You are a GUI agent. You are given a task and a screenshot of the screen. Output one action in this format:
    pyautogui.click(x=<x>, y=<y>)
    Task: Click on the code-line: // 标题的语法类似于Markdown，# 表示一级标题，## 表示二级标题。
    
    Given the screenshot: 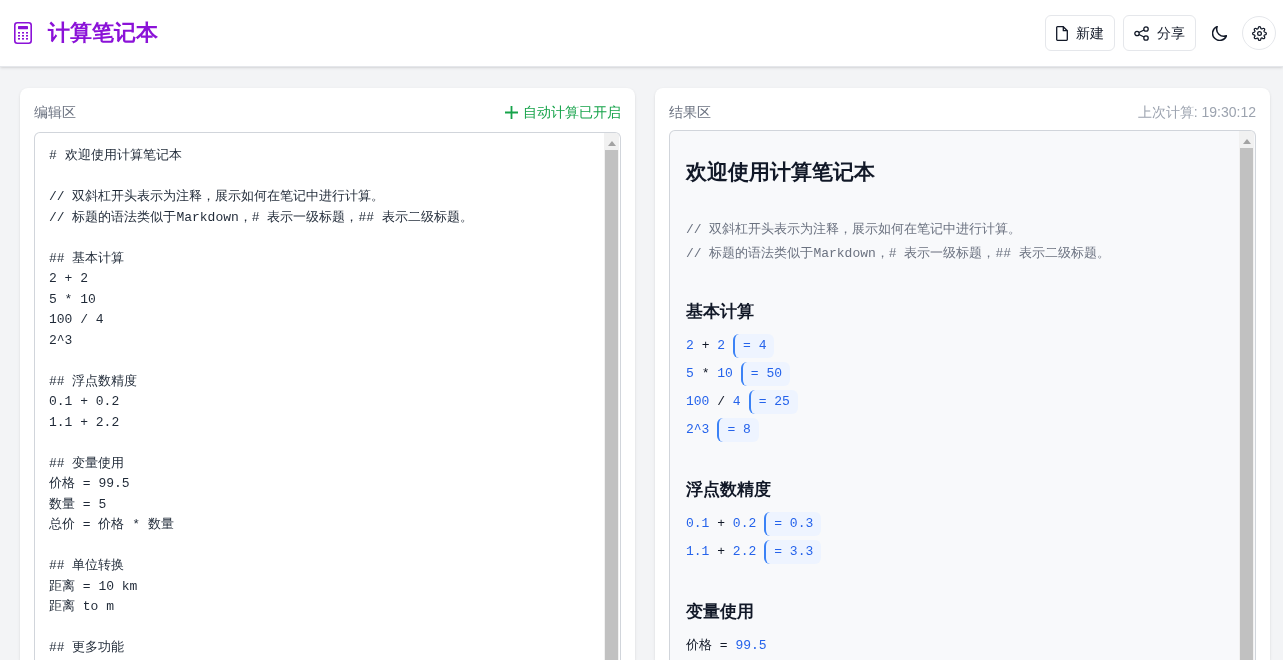 What is the action you would take?
    pyautogui.click(x=261, y=217)
    